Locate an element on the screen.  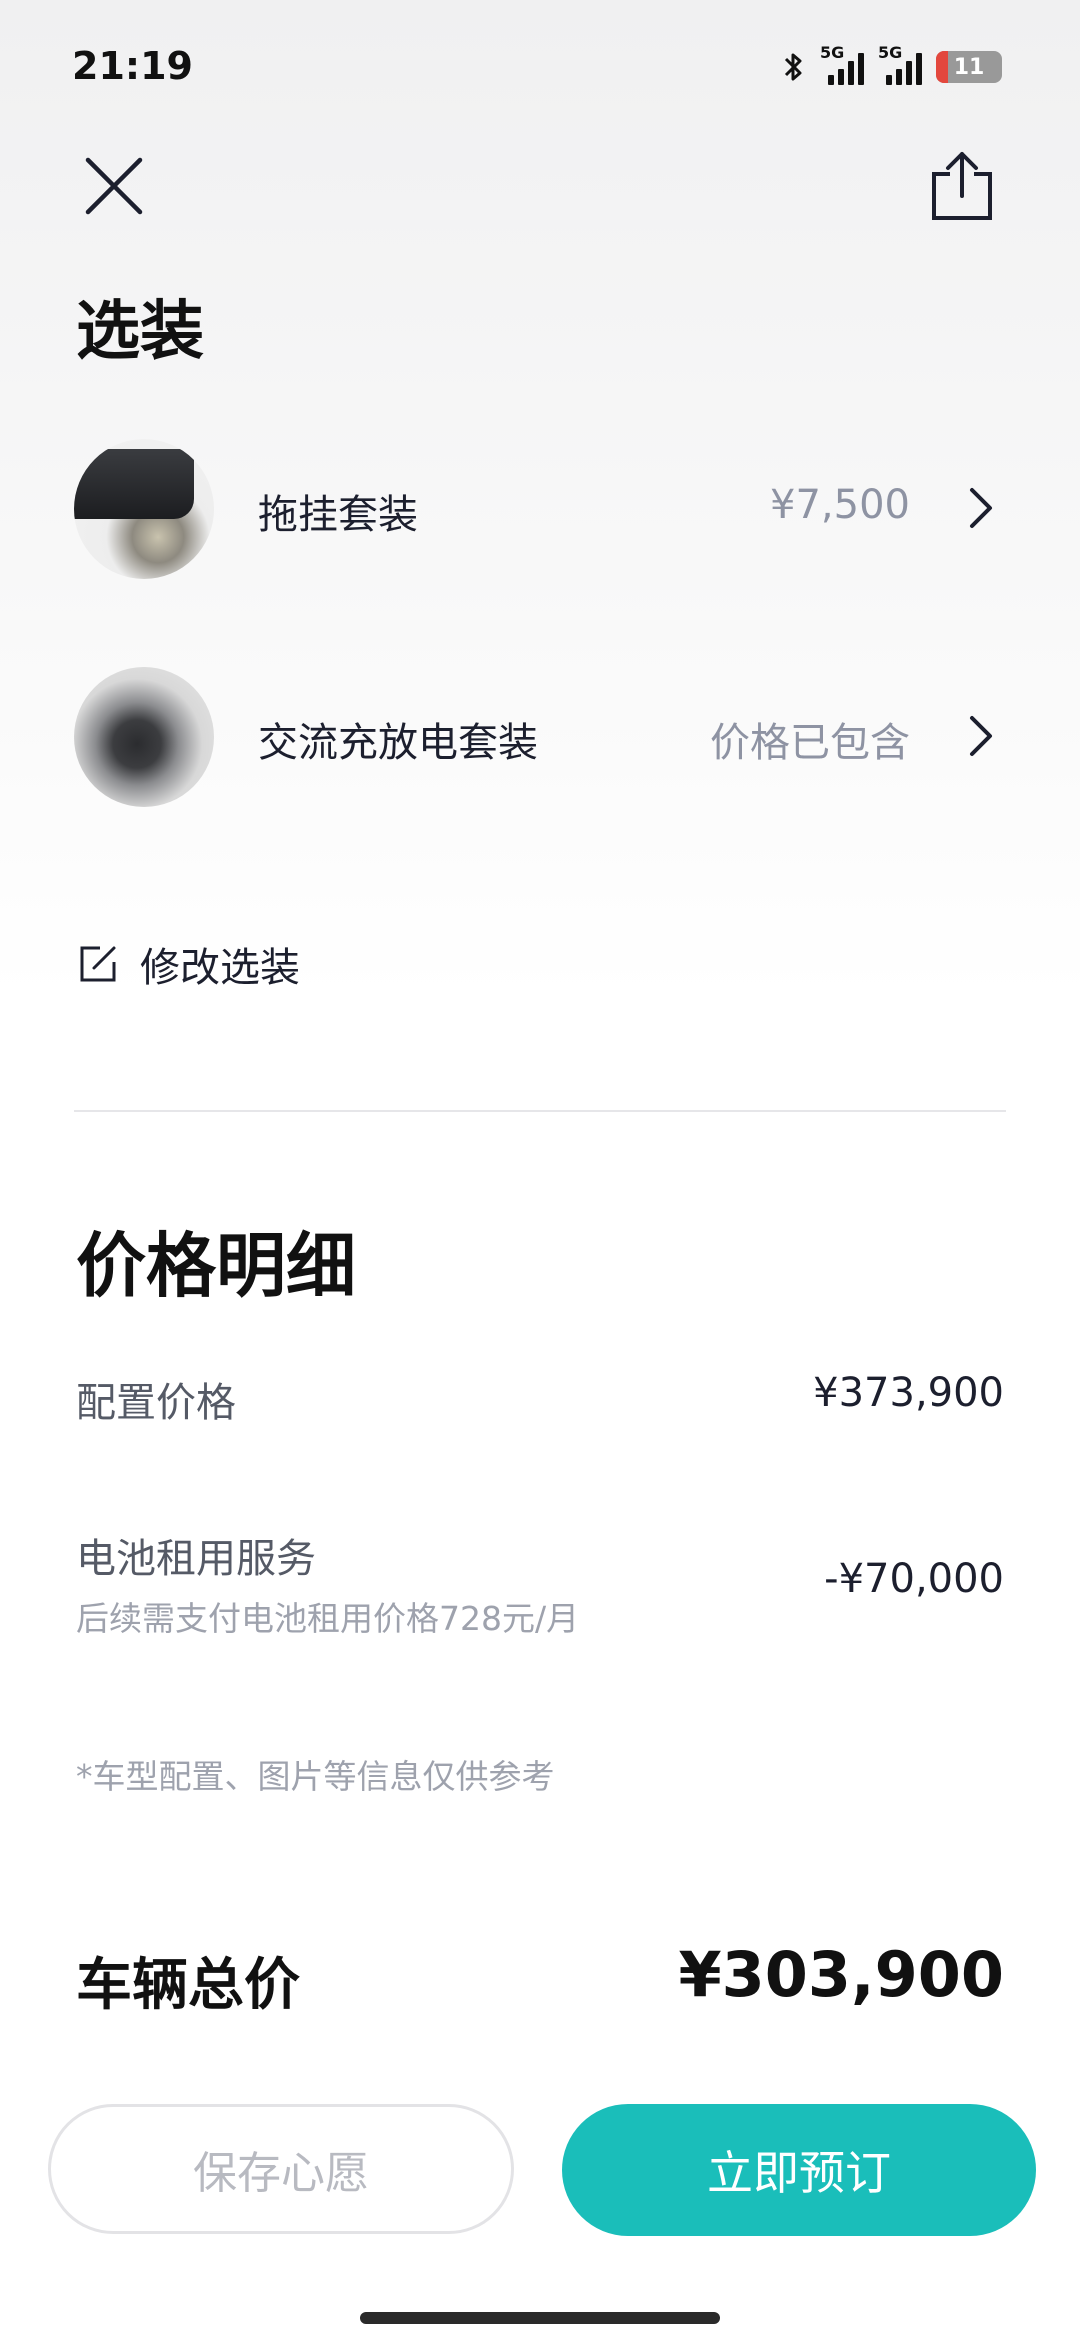
total-price-label: 车辆总价 is located at coordinates (188, 1985).